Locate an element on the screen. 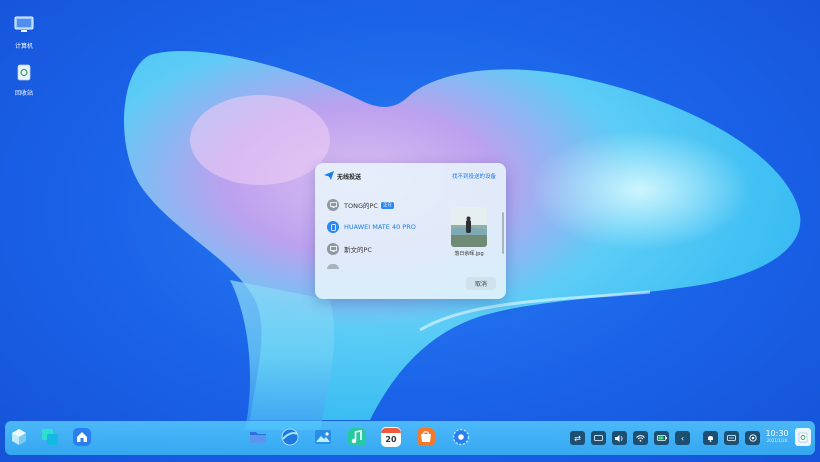 This screenshot has width=820, height=462. collapse-tray-button: ‹ is located at coordinates (682, 438).